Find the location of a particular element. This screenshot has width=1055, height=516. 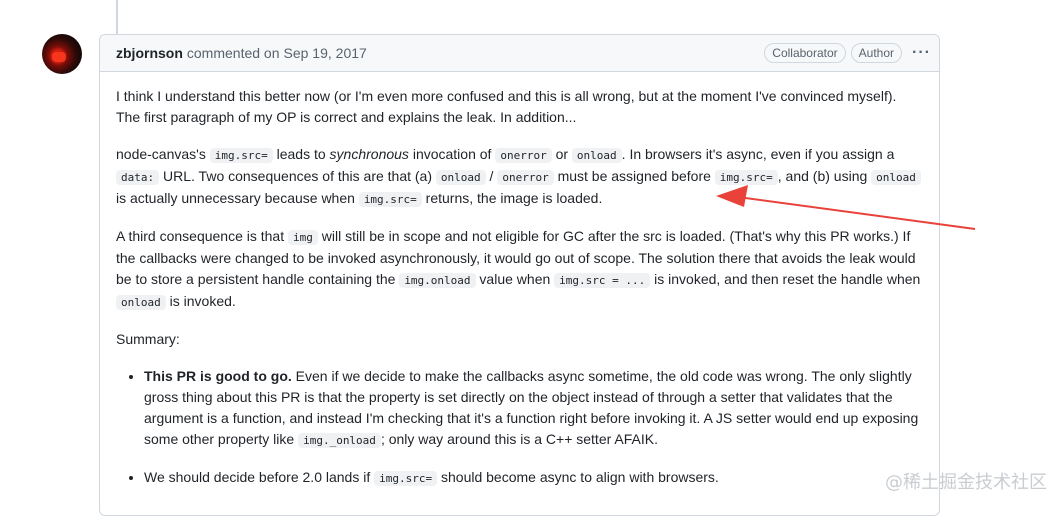

author-link: zbjornson is located at coordinates (149, 53).